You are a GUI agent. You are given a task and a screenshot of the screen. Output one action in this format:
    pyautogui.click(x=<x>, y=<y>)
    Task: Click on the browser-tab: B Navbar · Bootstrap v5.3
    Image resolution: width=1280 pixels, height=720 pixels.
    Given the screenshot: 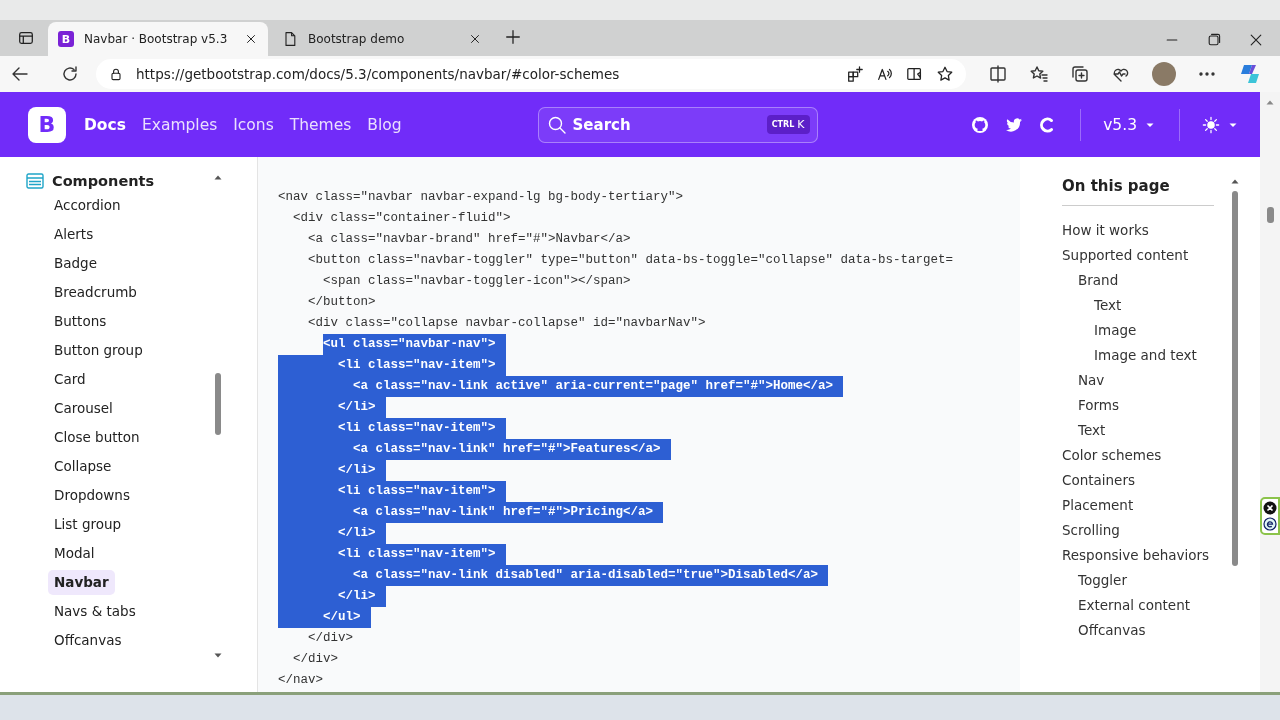 What is the action you would take?
    pyautogui.click(x=158, y=39)
    